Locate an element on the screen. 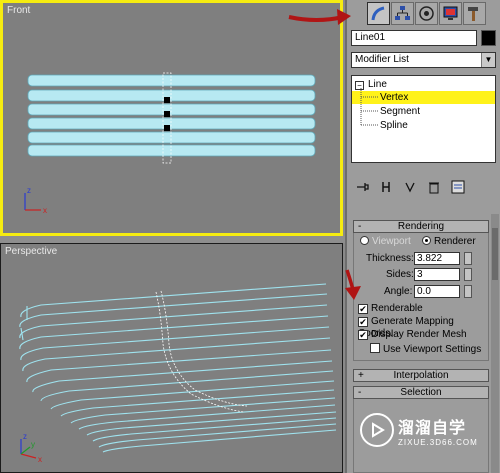  show-end-result-button is located at coordinates (386, 187).